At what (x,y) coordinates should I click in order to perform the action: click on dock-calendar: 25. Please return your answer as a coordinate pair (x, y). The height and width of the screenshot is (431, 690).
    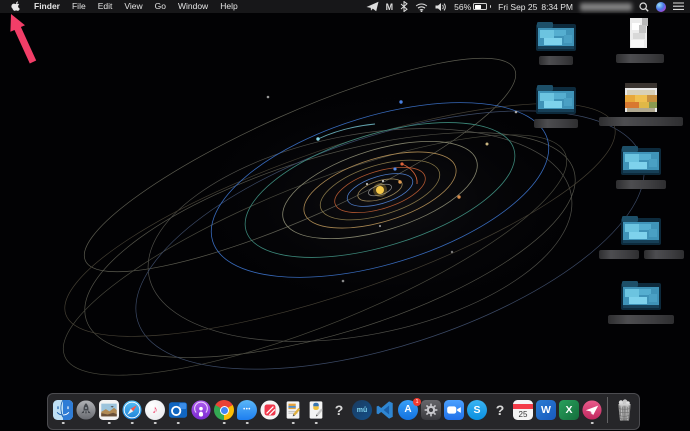
    Looking at the image, I should click on (523, 410).